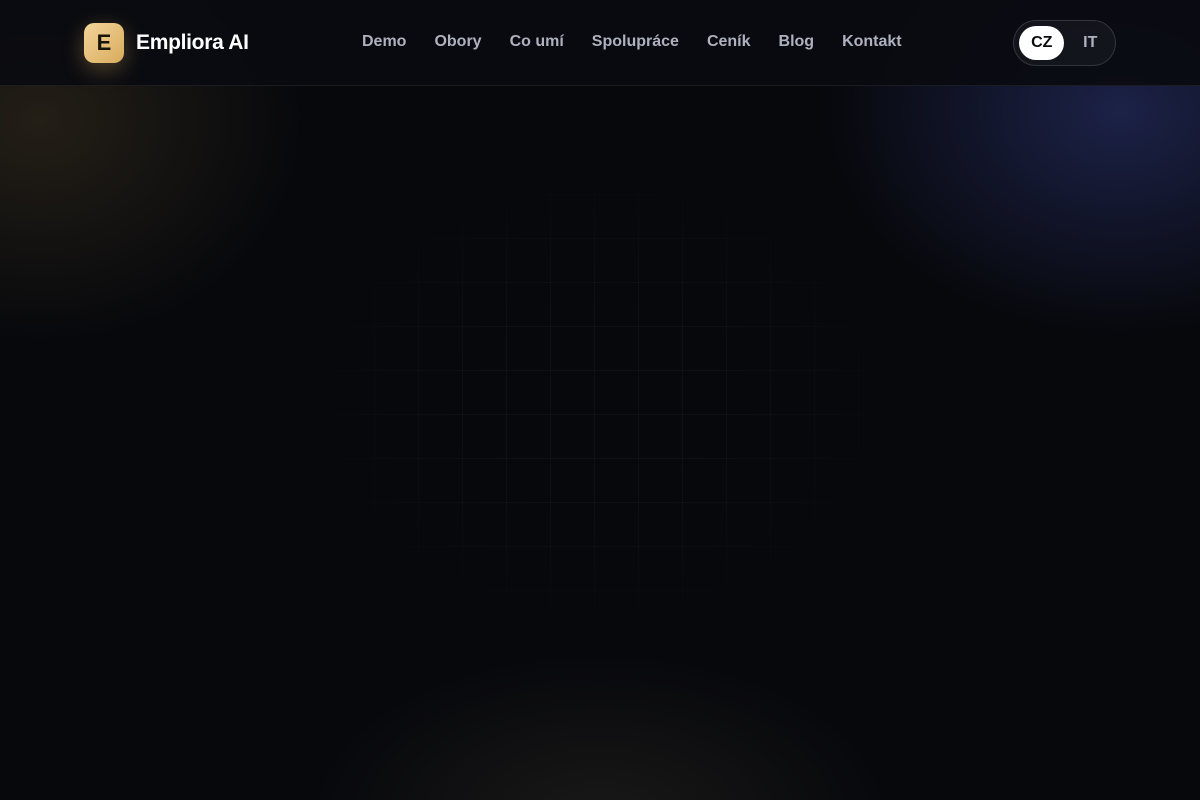 The width and height of the screenshot is (1200, 800). Describe the element at coordinates (384, 42) in the screenshot. I see `nav-item-demo: Demo` at that location.